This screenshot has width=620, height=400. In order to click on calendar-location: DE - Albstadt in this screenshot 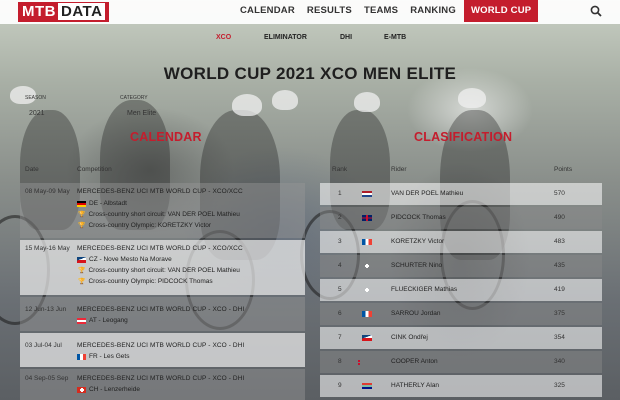, I will do `click(102, 203)`.